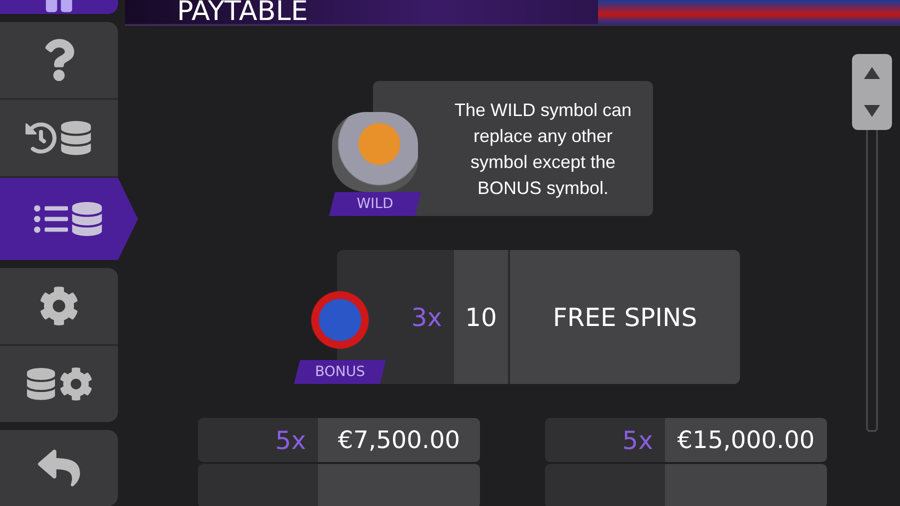 This screenshot has height=506, width=900. What do you see at coordinates (242, 12) in the screenshot?
I see `page-title: PAYTABLE` at bounding box center [242, 12].